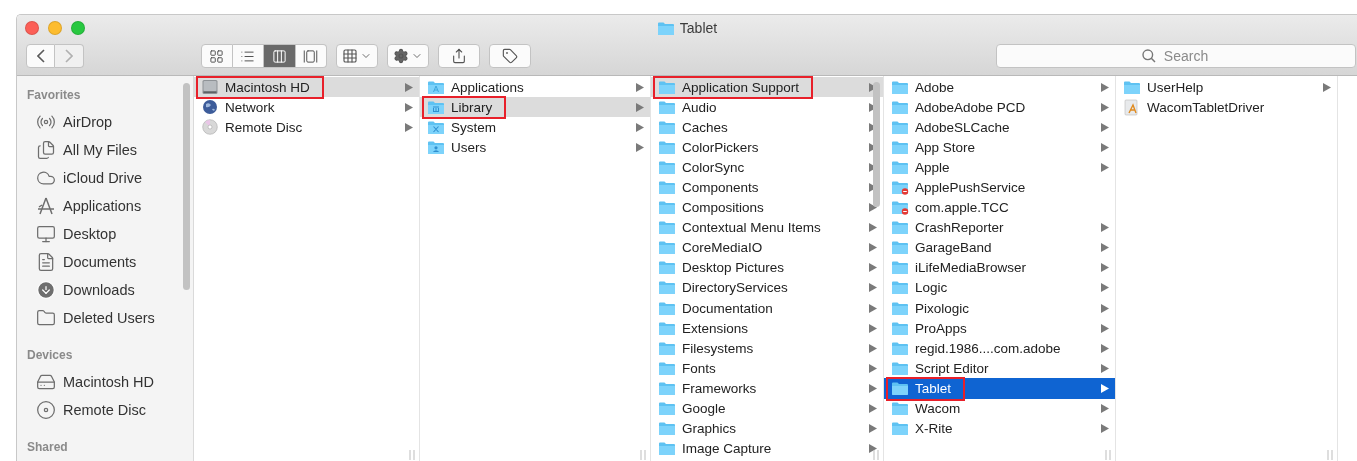 This screenshot has width=1357, height=461. What do you see at coordinates (999, 267) in the screenshot?
I see `file-row: iLifeMediaBrowser` at bounding box center [999, 267].